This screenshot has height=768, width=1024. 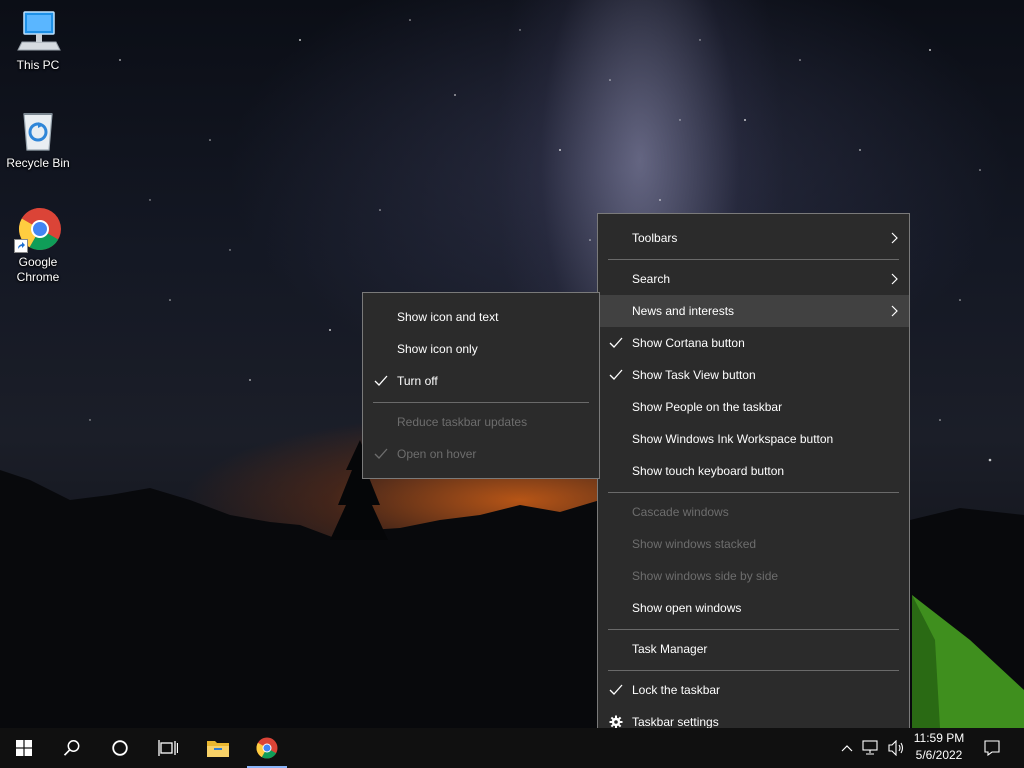 What do you see at coordinates (512, 748) in the screenshot?
I see `taskbar: 11:59 PM 5/6/2022` at bounding box center [512, 748].